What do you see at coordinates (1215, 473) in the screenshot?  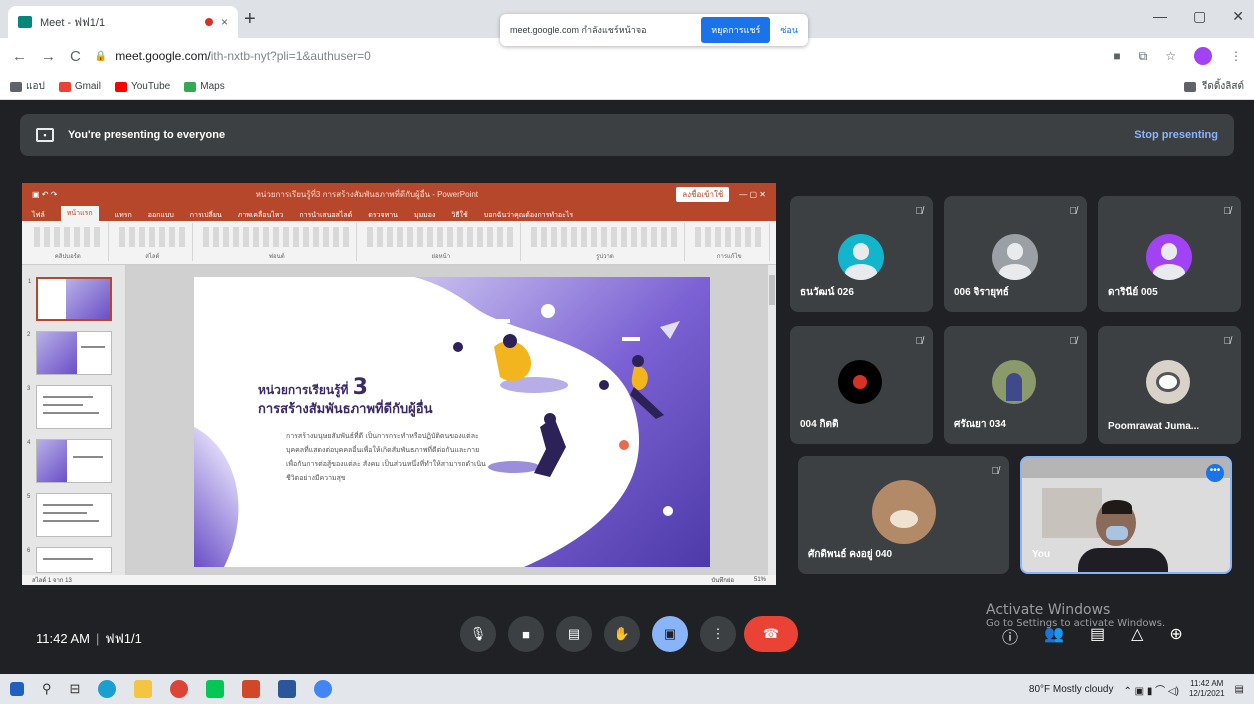 I see `more-options-icon: •••` at bounding box center [1215, 473].